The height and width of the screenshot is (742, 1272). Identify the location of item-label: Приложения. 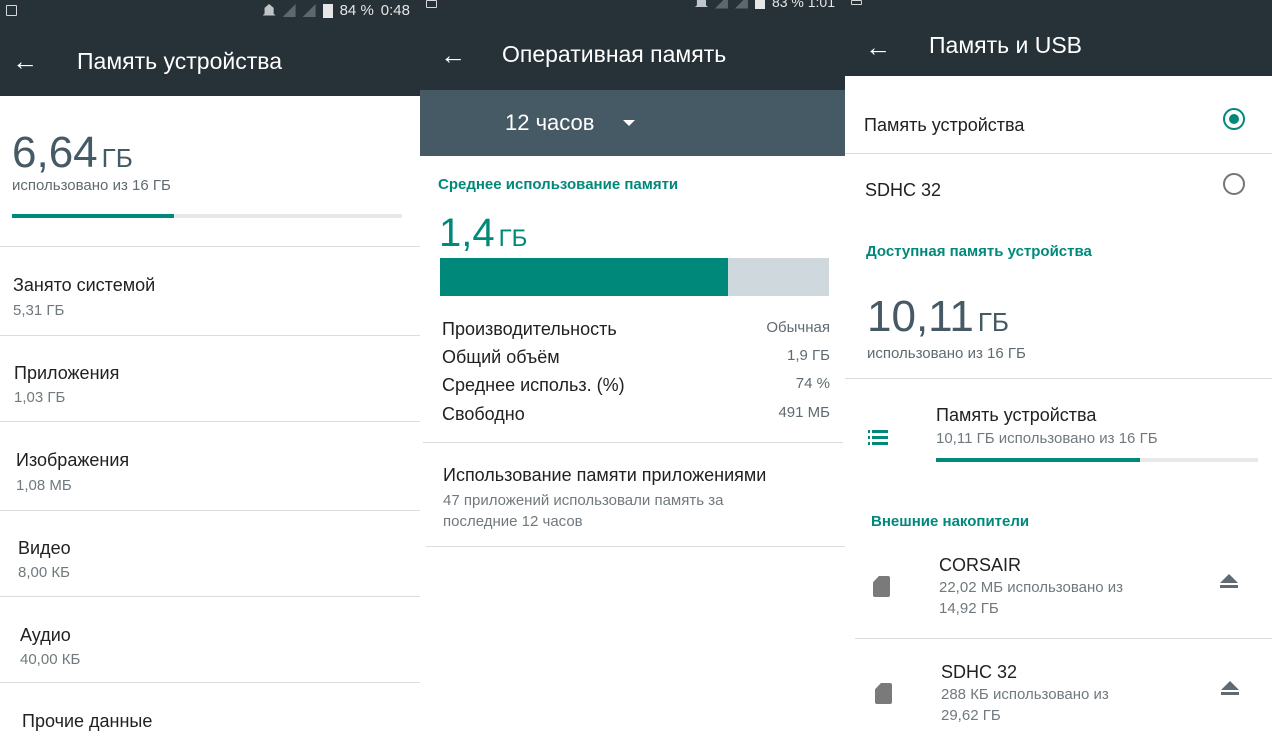
(67, 373).